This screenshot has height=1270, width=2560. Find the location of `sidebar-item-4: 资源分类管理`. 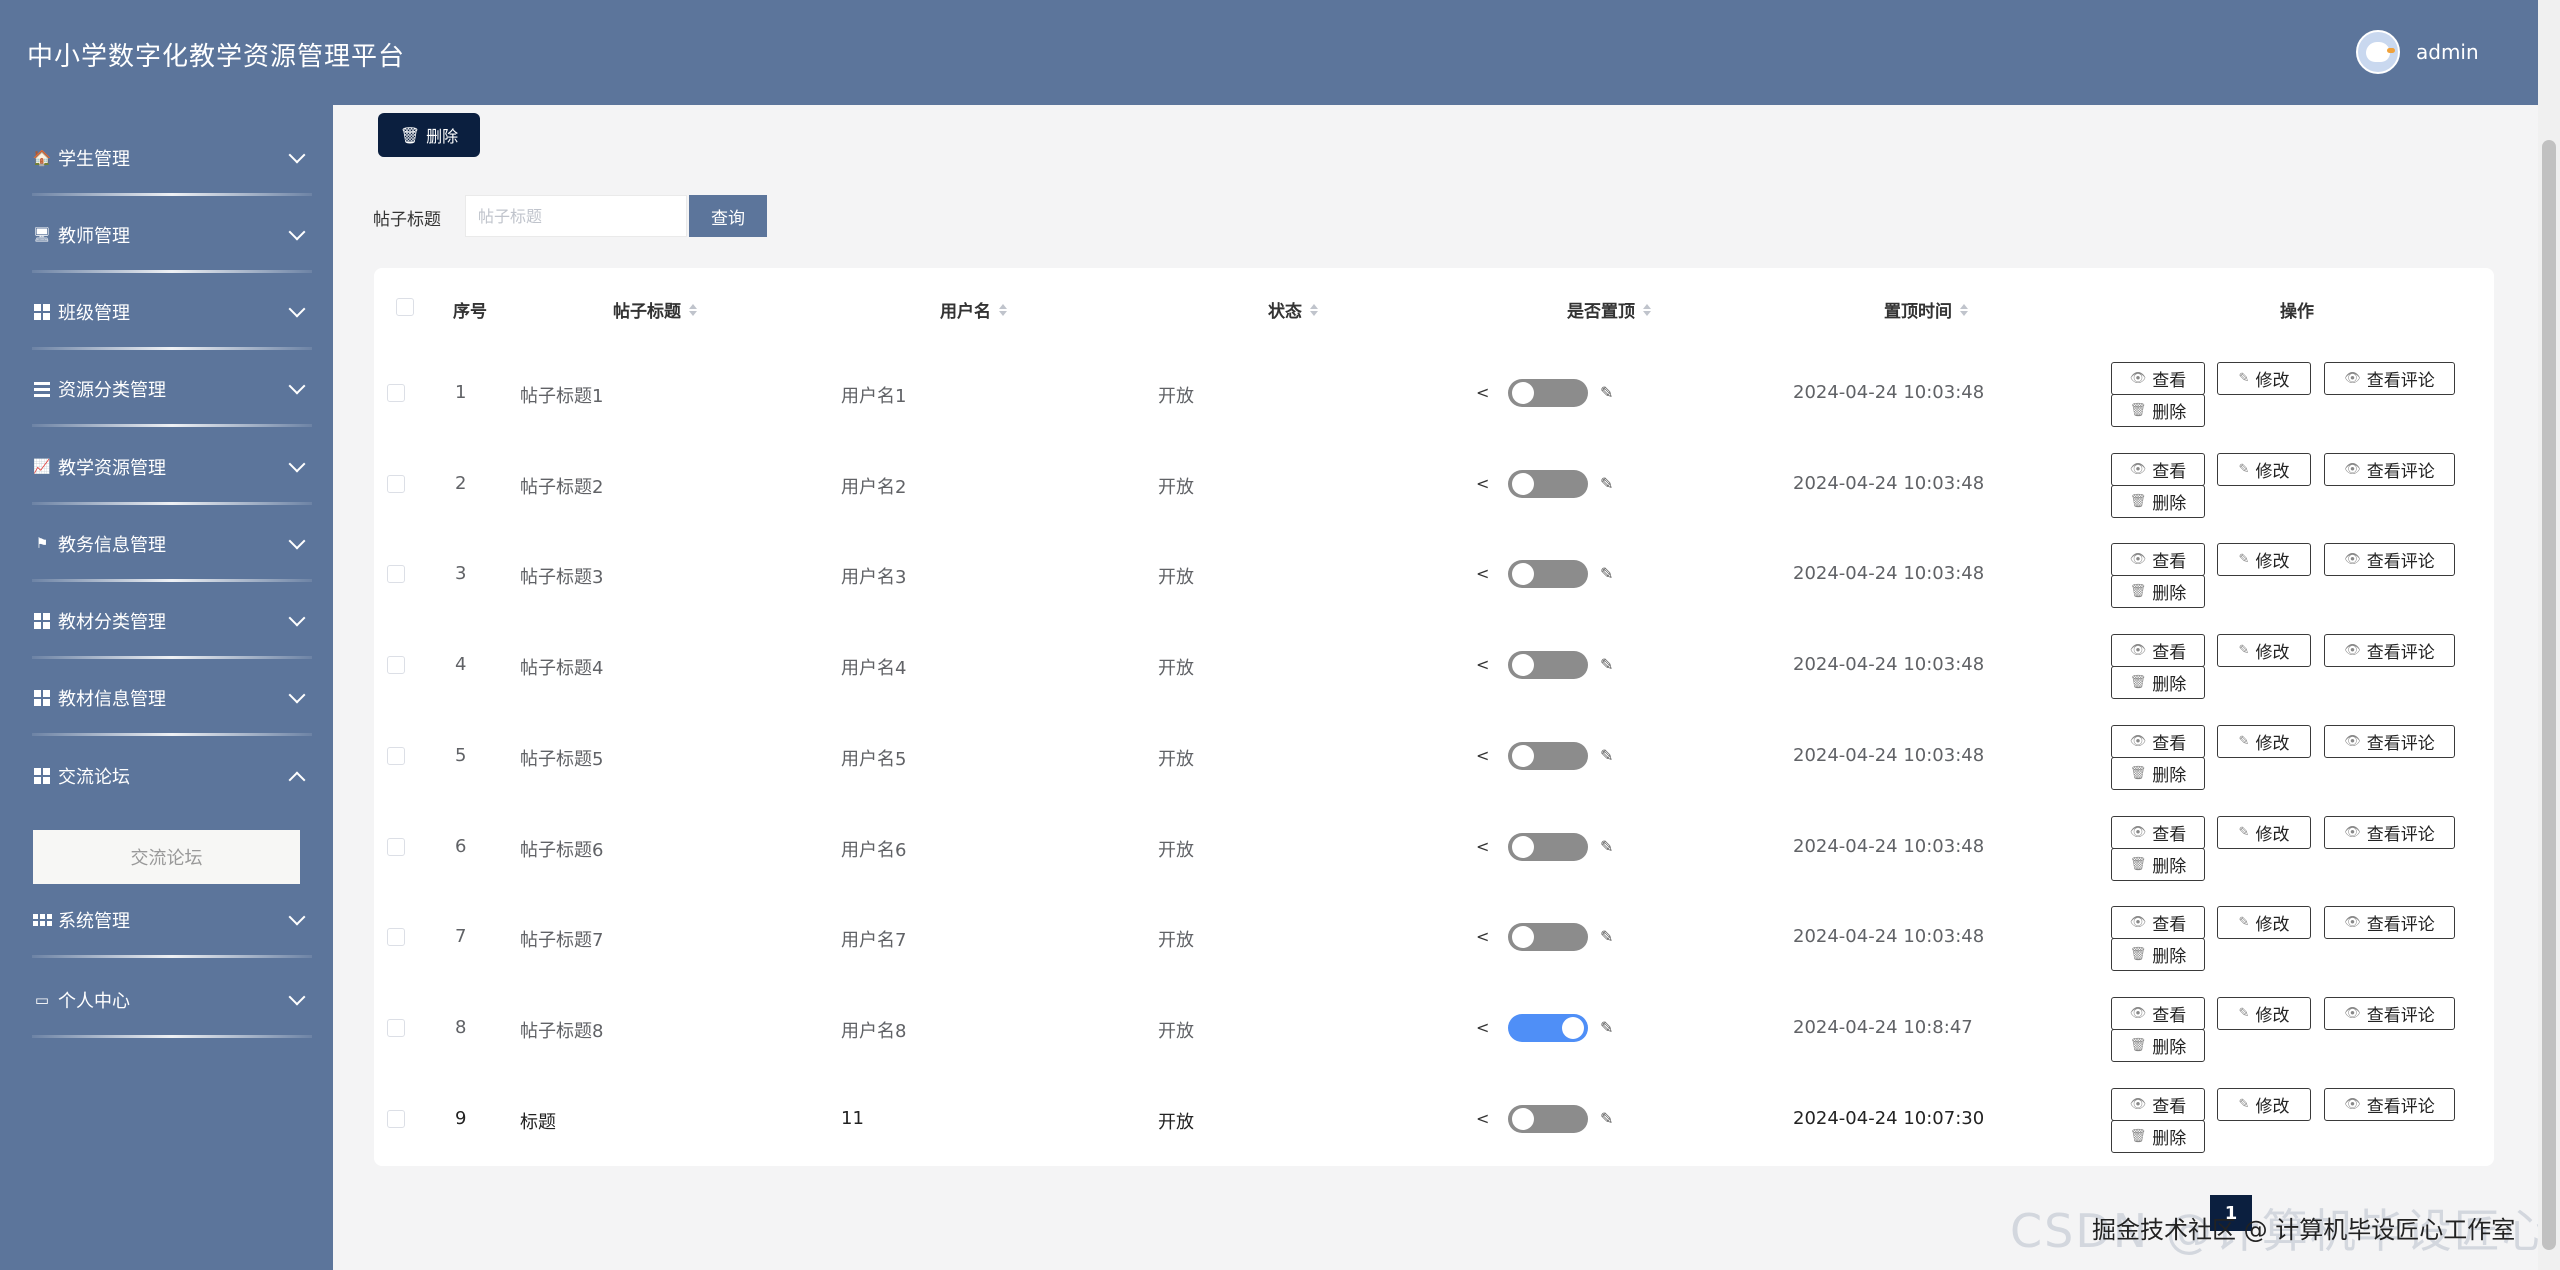

sidebar-item-4: 资源分类管理 is located at coordinates (166, 389).